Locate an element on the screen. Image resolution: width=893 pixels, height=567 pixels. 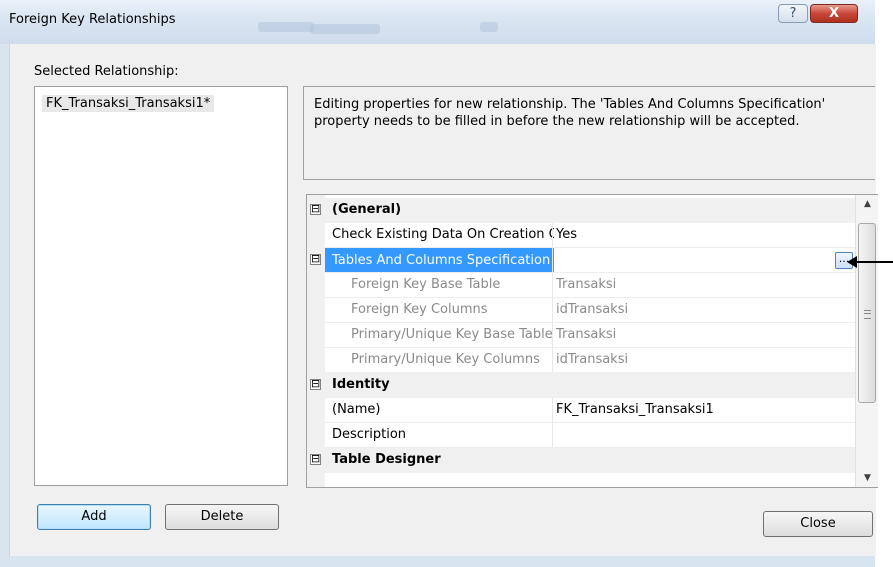
vertical-scrollbar: ▲ ▼ is located at coordinates (866, 341).